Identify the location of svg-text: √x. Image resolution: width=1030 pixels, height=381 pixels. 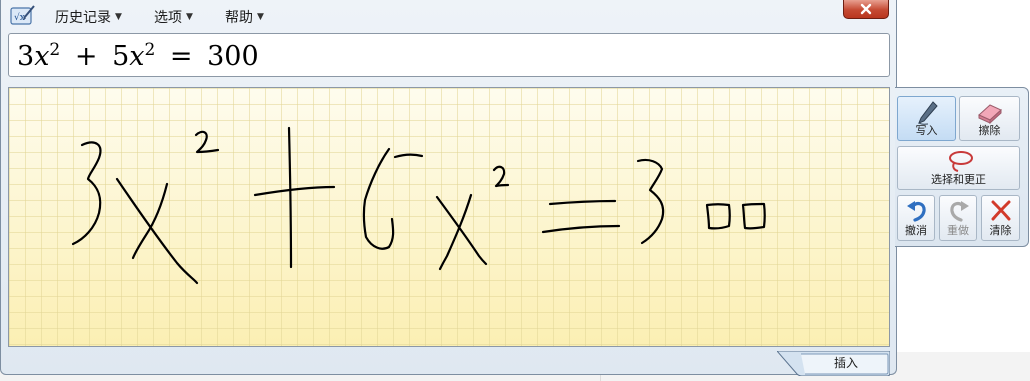
(19, 17).